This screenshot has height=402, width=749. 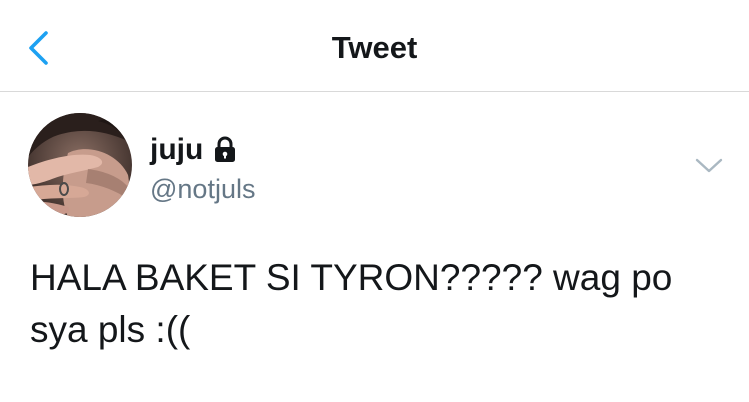 What do you see at coordinates (202, 189) in the screenshot?
I see `user-handle: @notjuls` at bounding box center [202, 189].